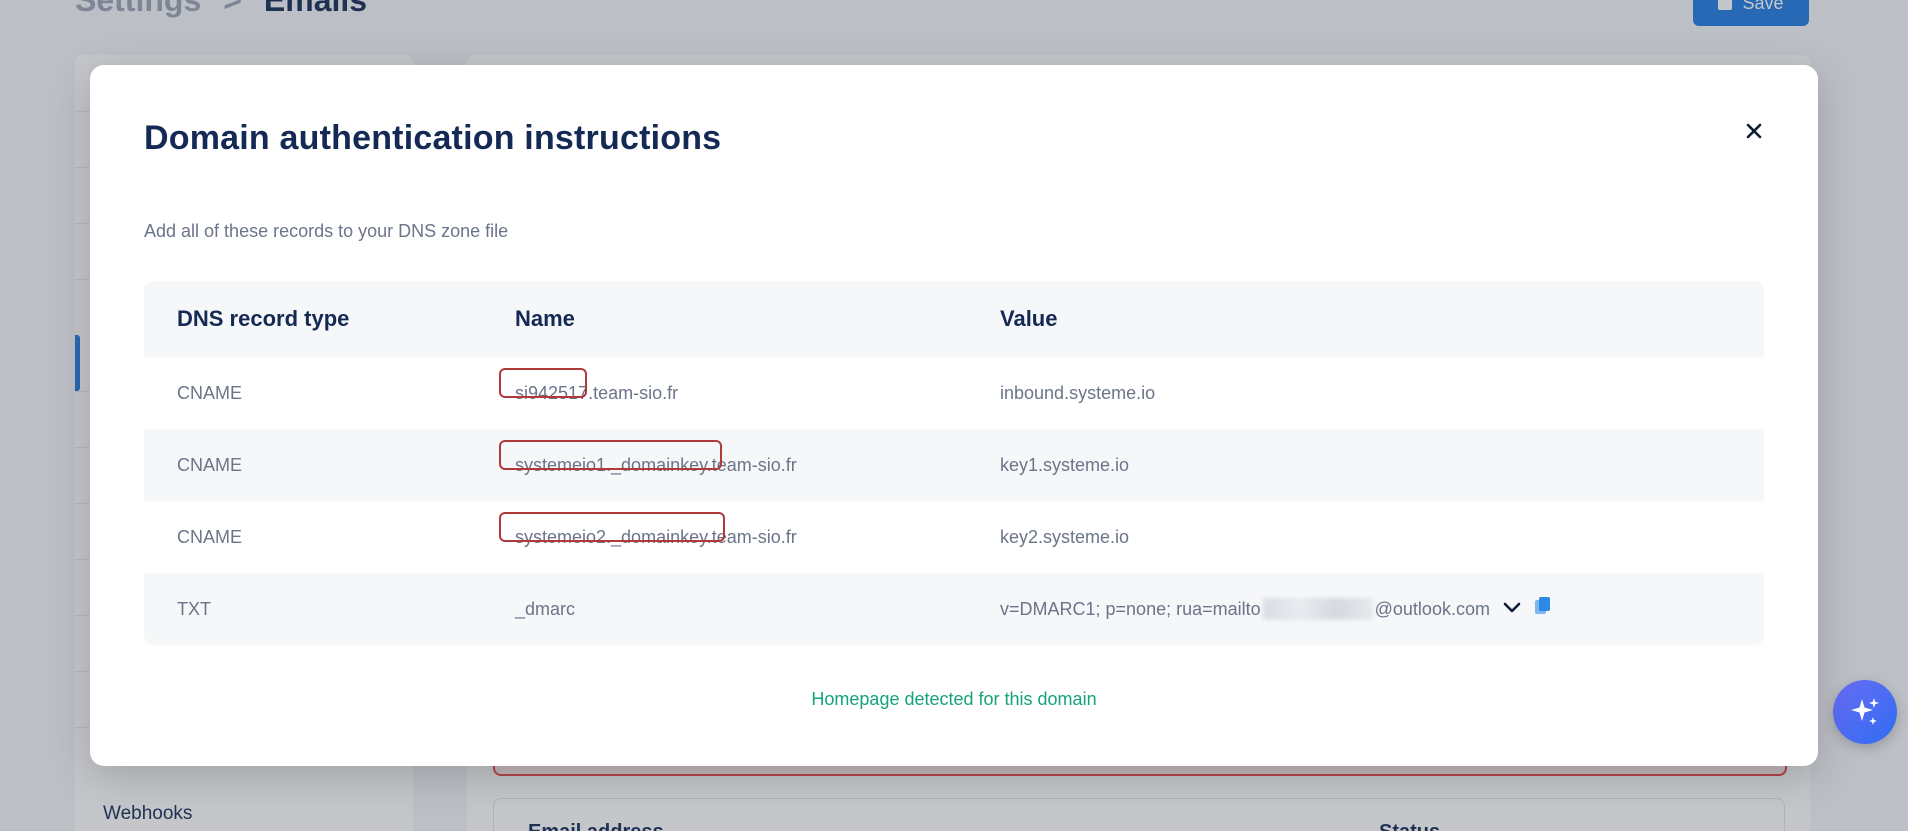 The image size is (1908, 831). I want to click on header-name: Name, so click(545, 318).